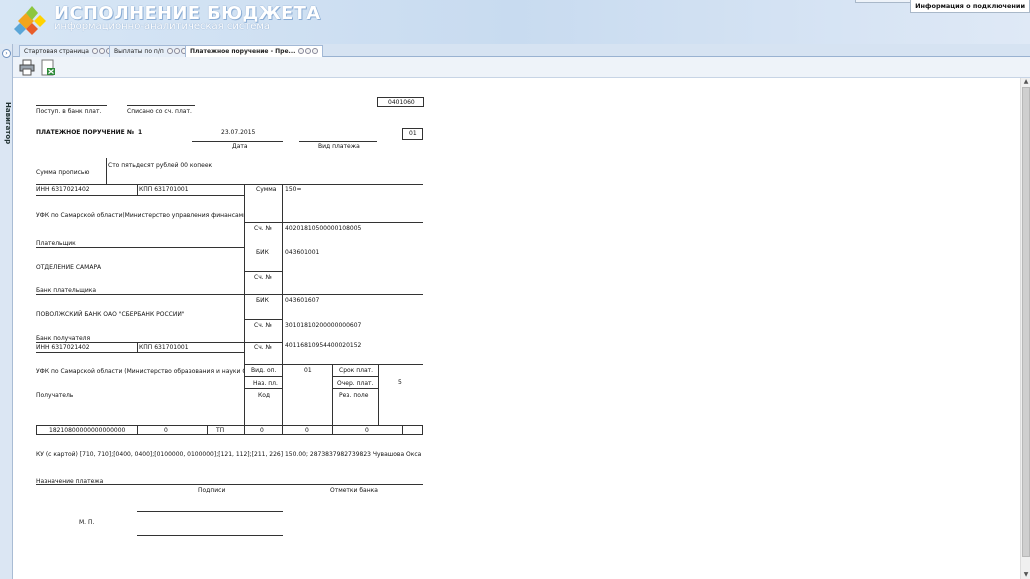 The height and width of the screenshot is (579, 1030). Describe the element at coordinates (400, 382) in the screenshot. I see `priority-value: 5` at that location.